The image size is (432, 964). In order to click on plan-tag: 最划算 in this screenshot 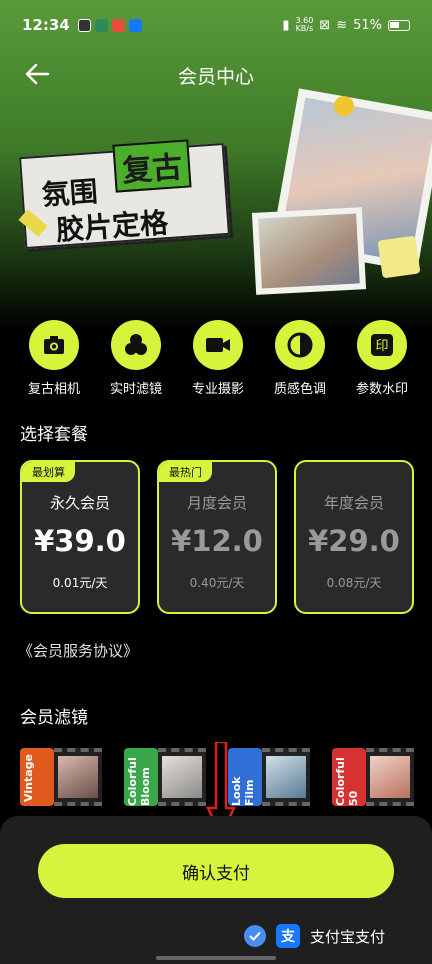, I will do `click(48, 472)`.